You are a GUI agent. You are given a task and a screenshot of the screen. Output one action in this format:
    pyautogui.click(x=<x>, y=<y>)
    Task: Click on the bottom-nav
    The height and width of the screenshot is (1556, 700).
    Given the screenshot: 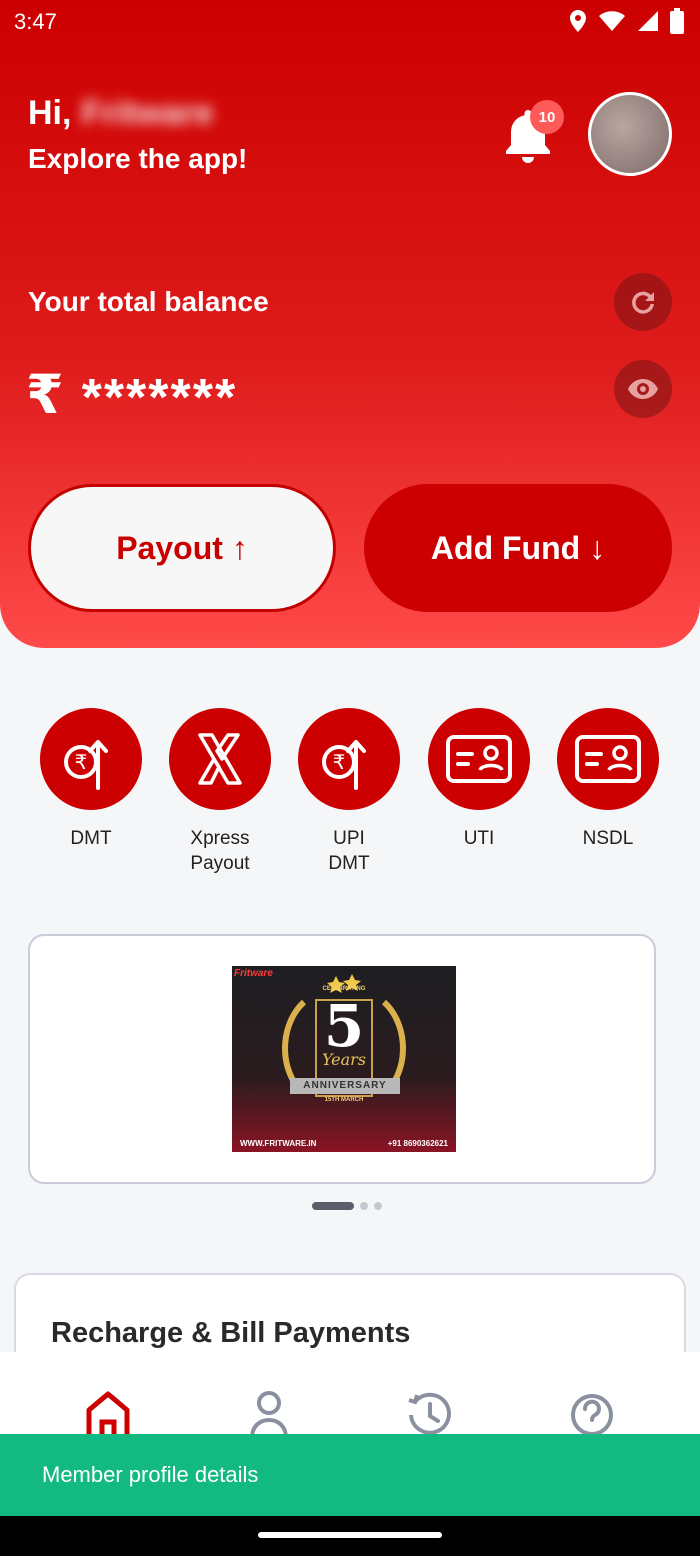 What is the action you would take?
    pyautogui.click(x=350, y=1394)
    